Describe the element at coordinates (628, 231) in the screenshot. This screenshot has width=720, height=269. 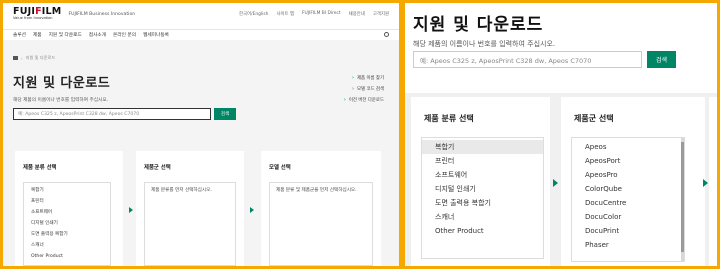
I see `list-item: DocuPrint` at that location.